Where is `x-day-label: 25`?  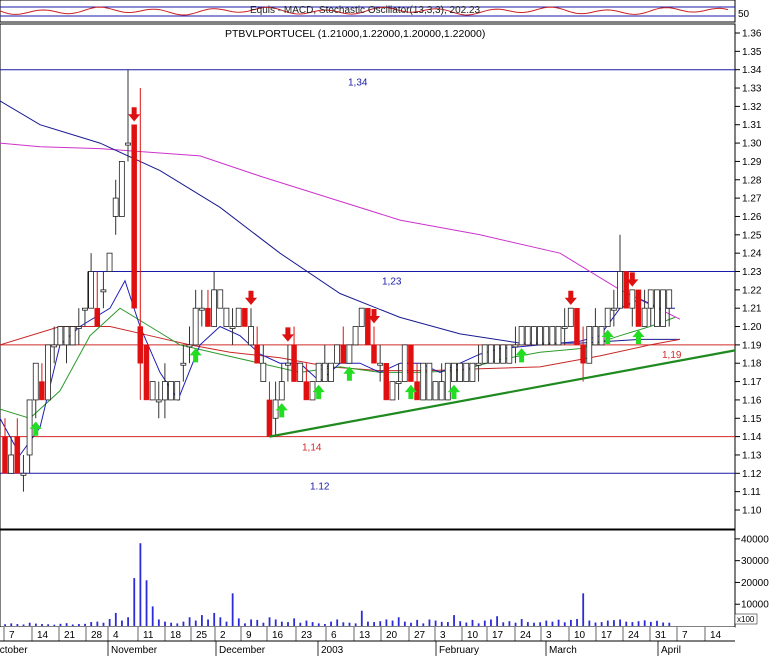
x-day-label: 25 is located at coordinates (202, 635).